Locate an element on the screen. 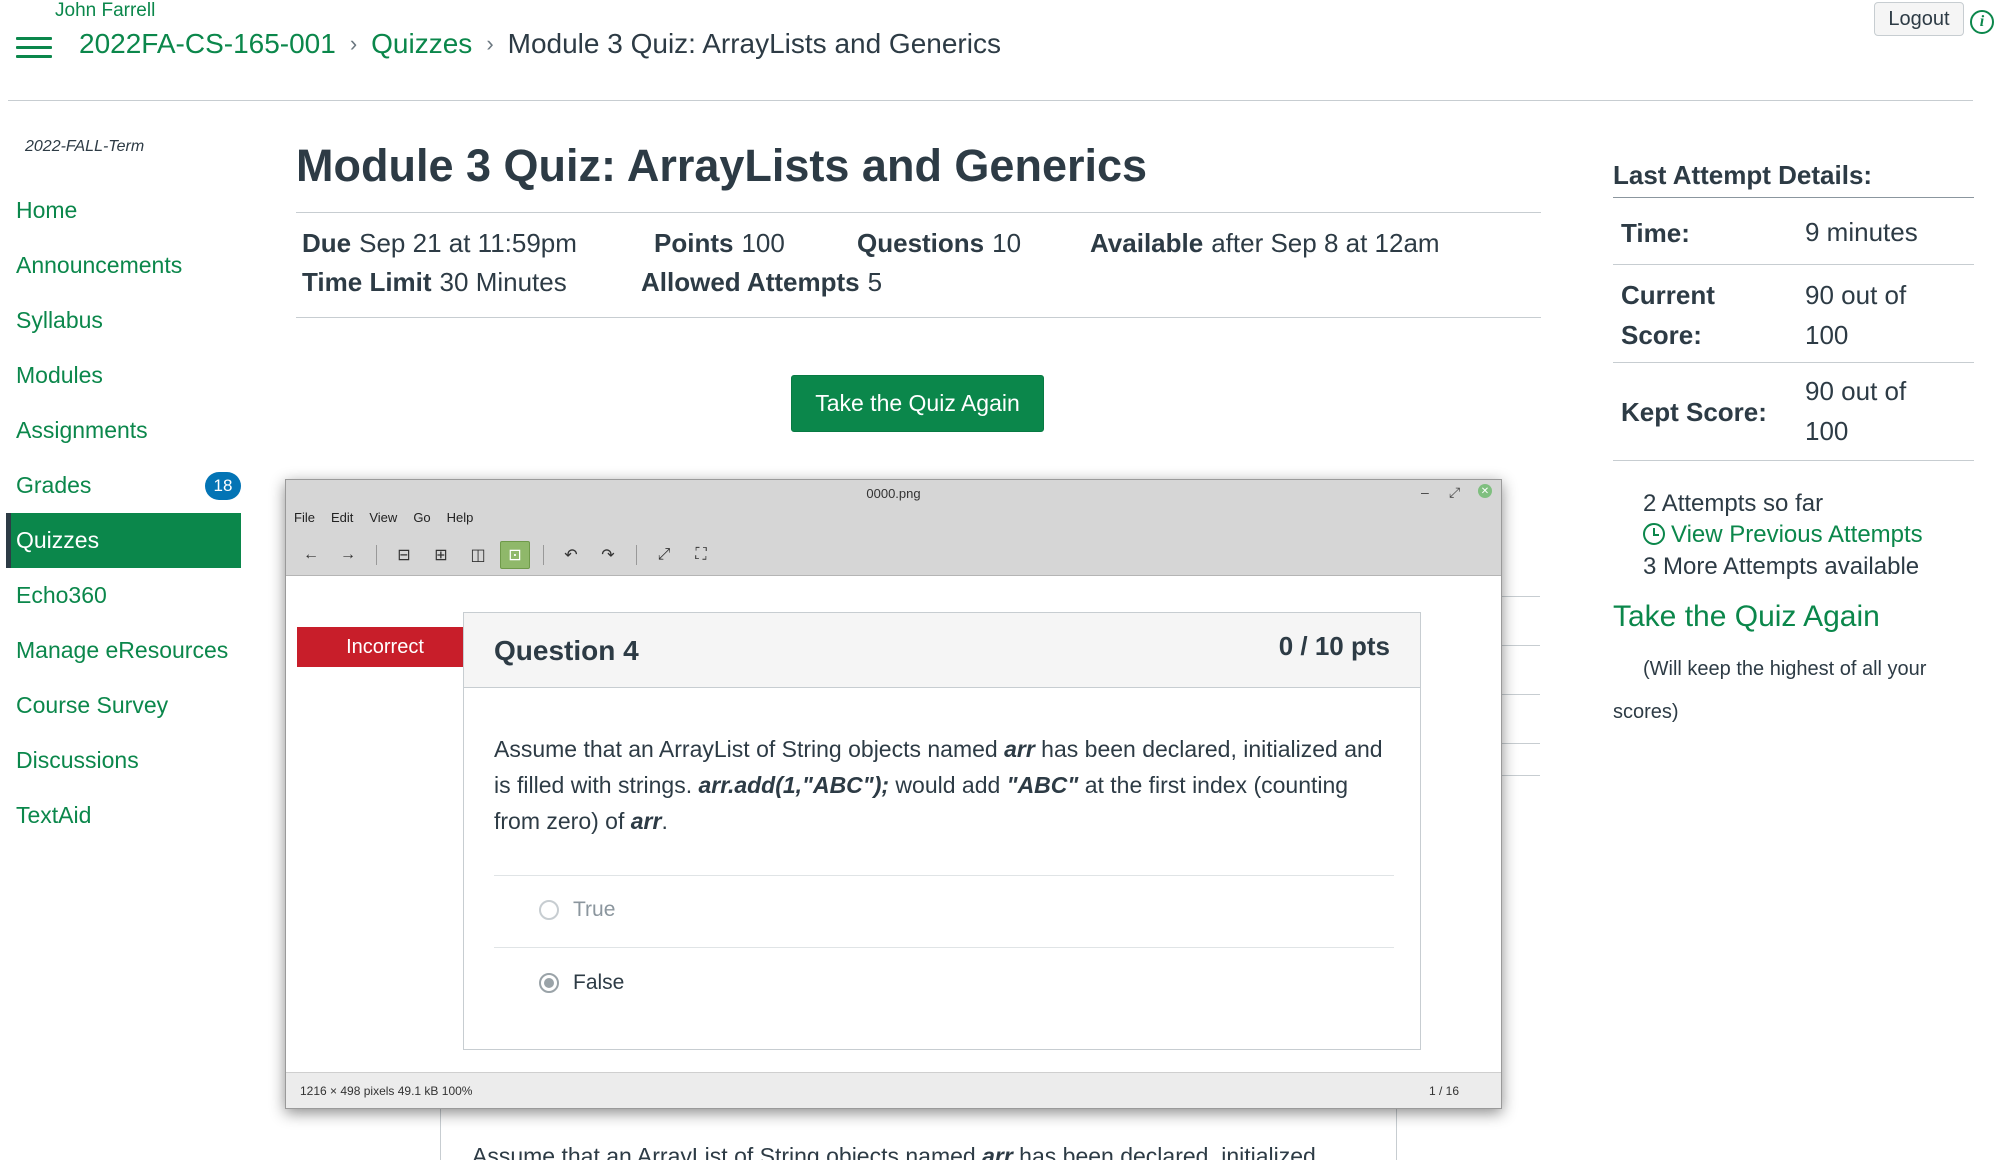  kept-score-row: Kept Score: 90 out of 100 is located at coordinates (1793, 411).